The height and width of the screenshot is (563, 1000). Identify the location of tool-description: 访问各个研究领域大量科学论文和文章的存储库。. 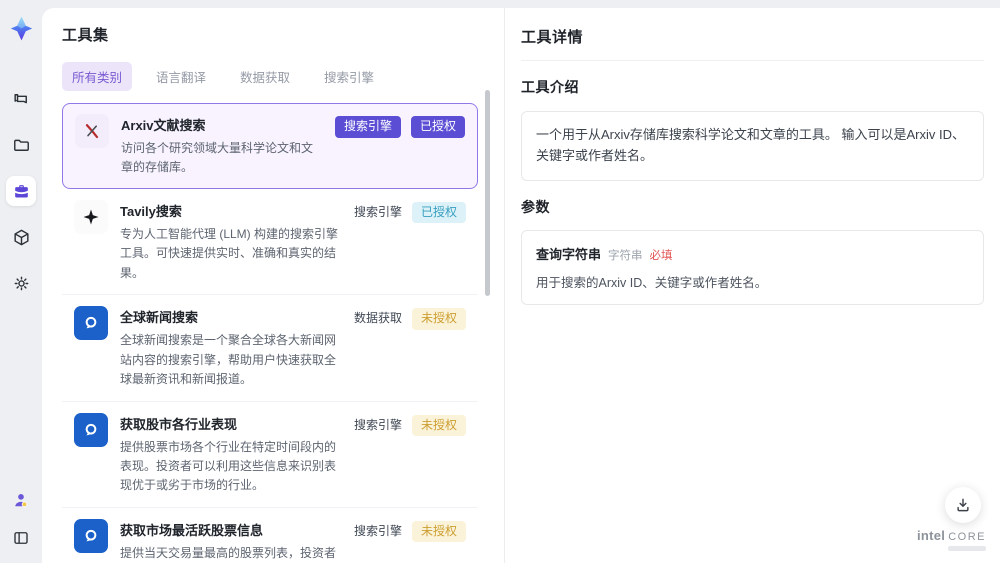
(217, 158).